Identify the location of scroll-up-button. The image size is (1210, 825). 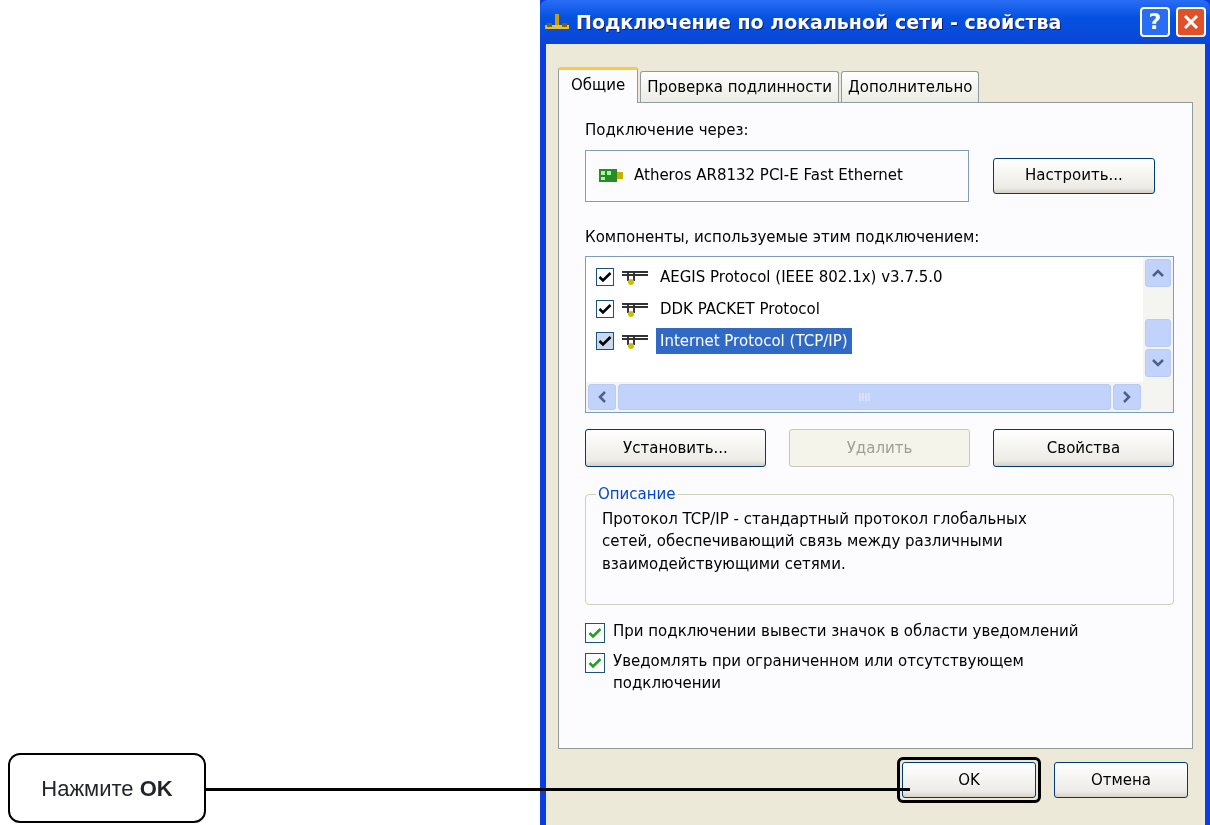
(1158, 273).